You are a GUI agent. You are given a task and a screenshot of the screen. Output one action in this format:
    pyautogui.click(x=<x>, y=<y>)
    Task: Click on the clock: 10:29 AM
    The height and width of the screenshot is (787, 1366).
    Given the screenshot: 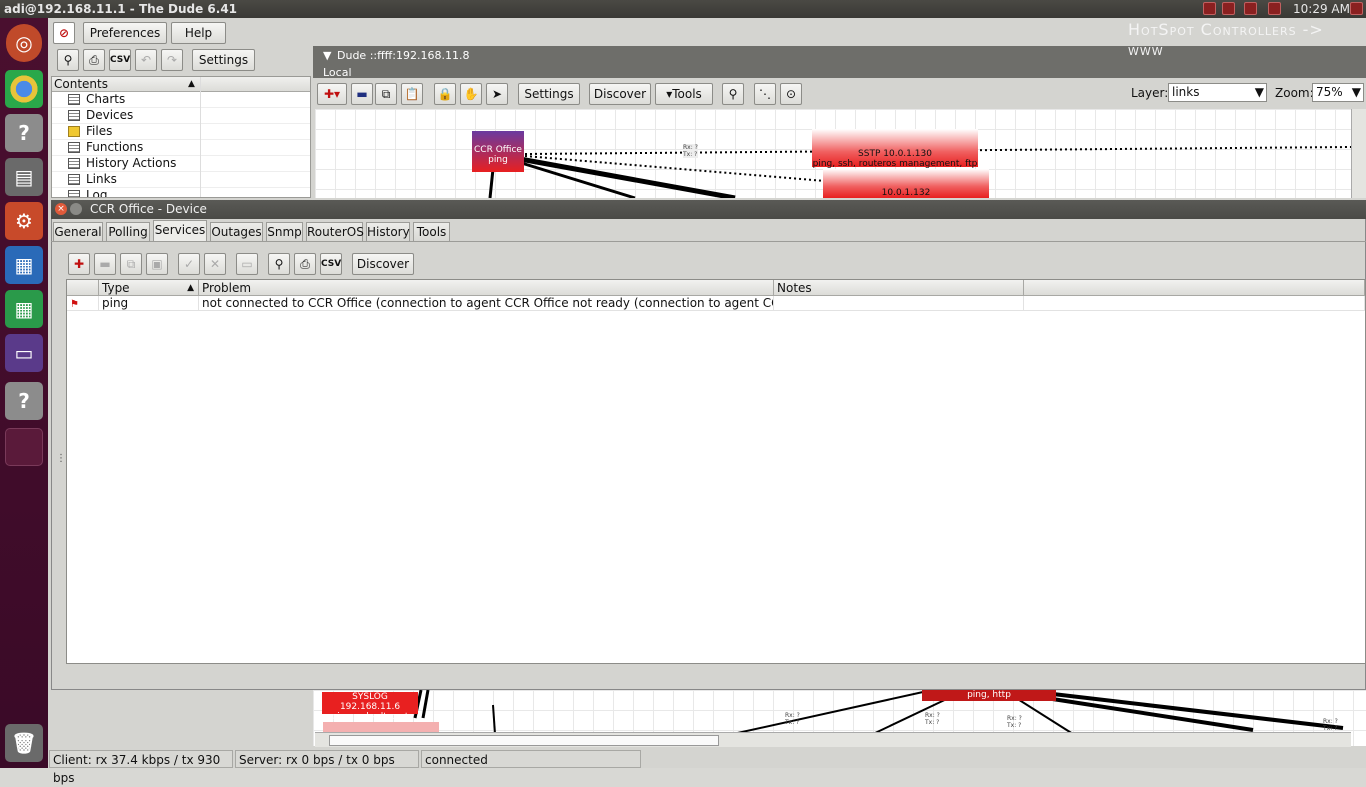 What is the action you would take?
    pyautogui.click(x=1321, y=9)
    